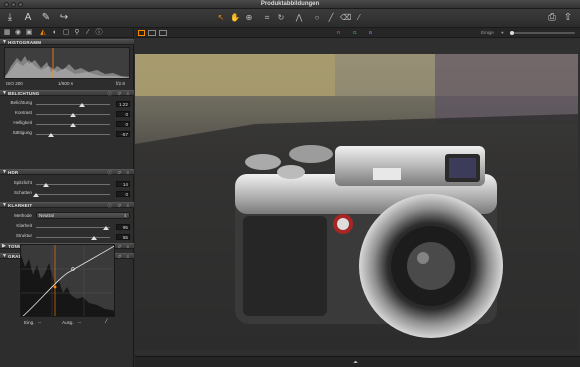 The height and width of the screenshot is (367, 580). What do you see at coordinates (4, 246) in the screenshot?
I see `expand-triangle-icon: ▶` at bounding box center [4, 246].